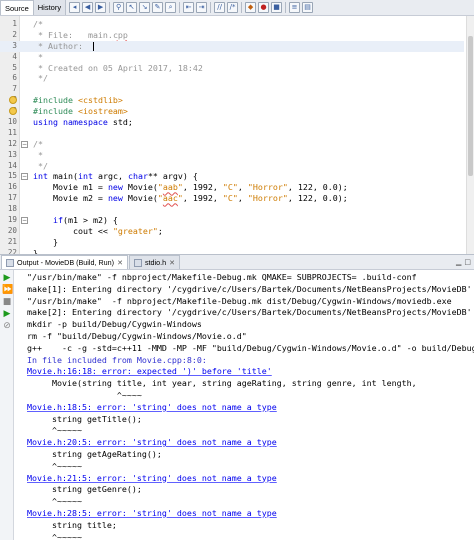 The image size is (474, 540). What do you see at coordinates (78, 100) in the screenshot?
I see `code-text: #include <cstdlib>` at bounding box center [78, 100].